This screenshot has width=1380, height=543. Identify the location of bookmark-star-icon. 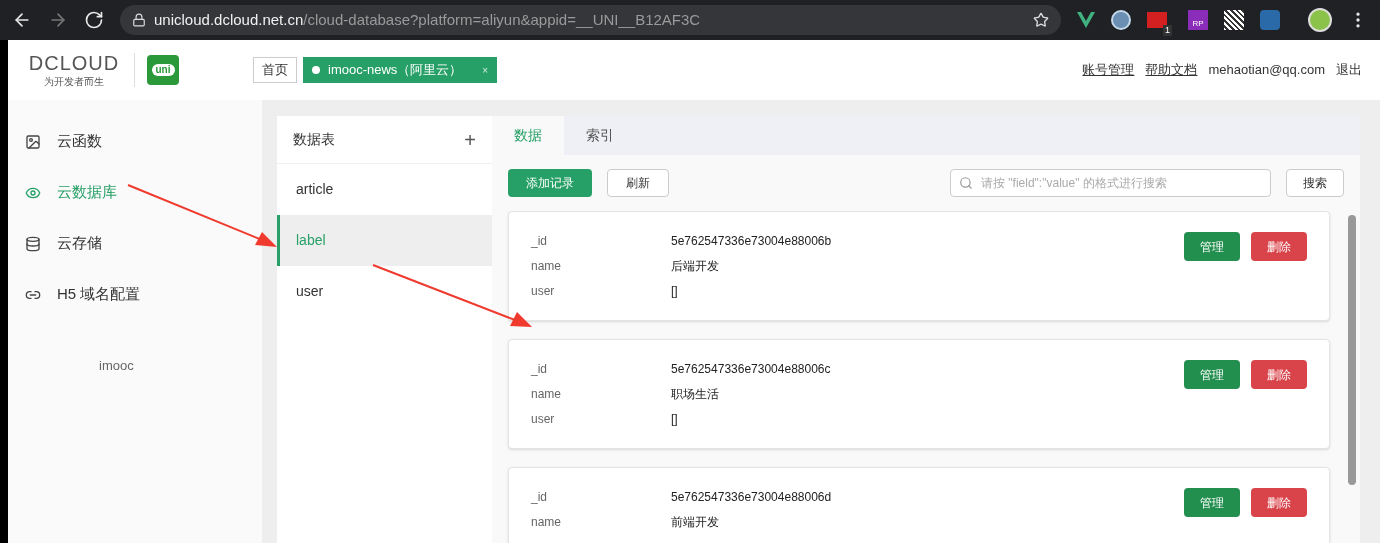
(1041, 20).